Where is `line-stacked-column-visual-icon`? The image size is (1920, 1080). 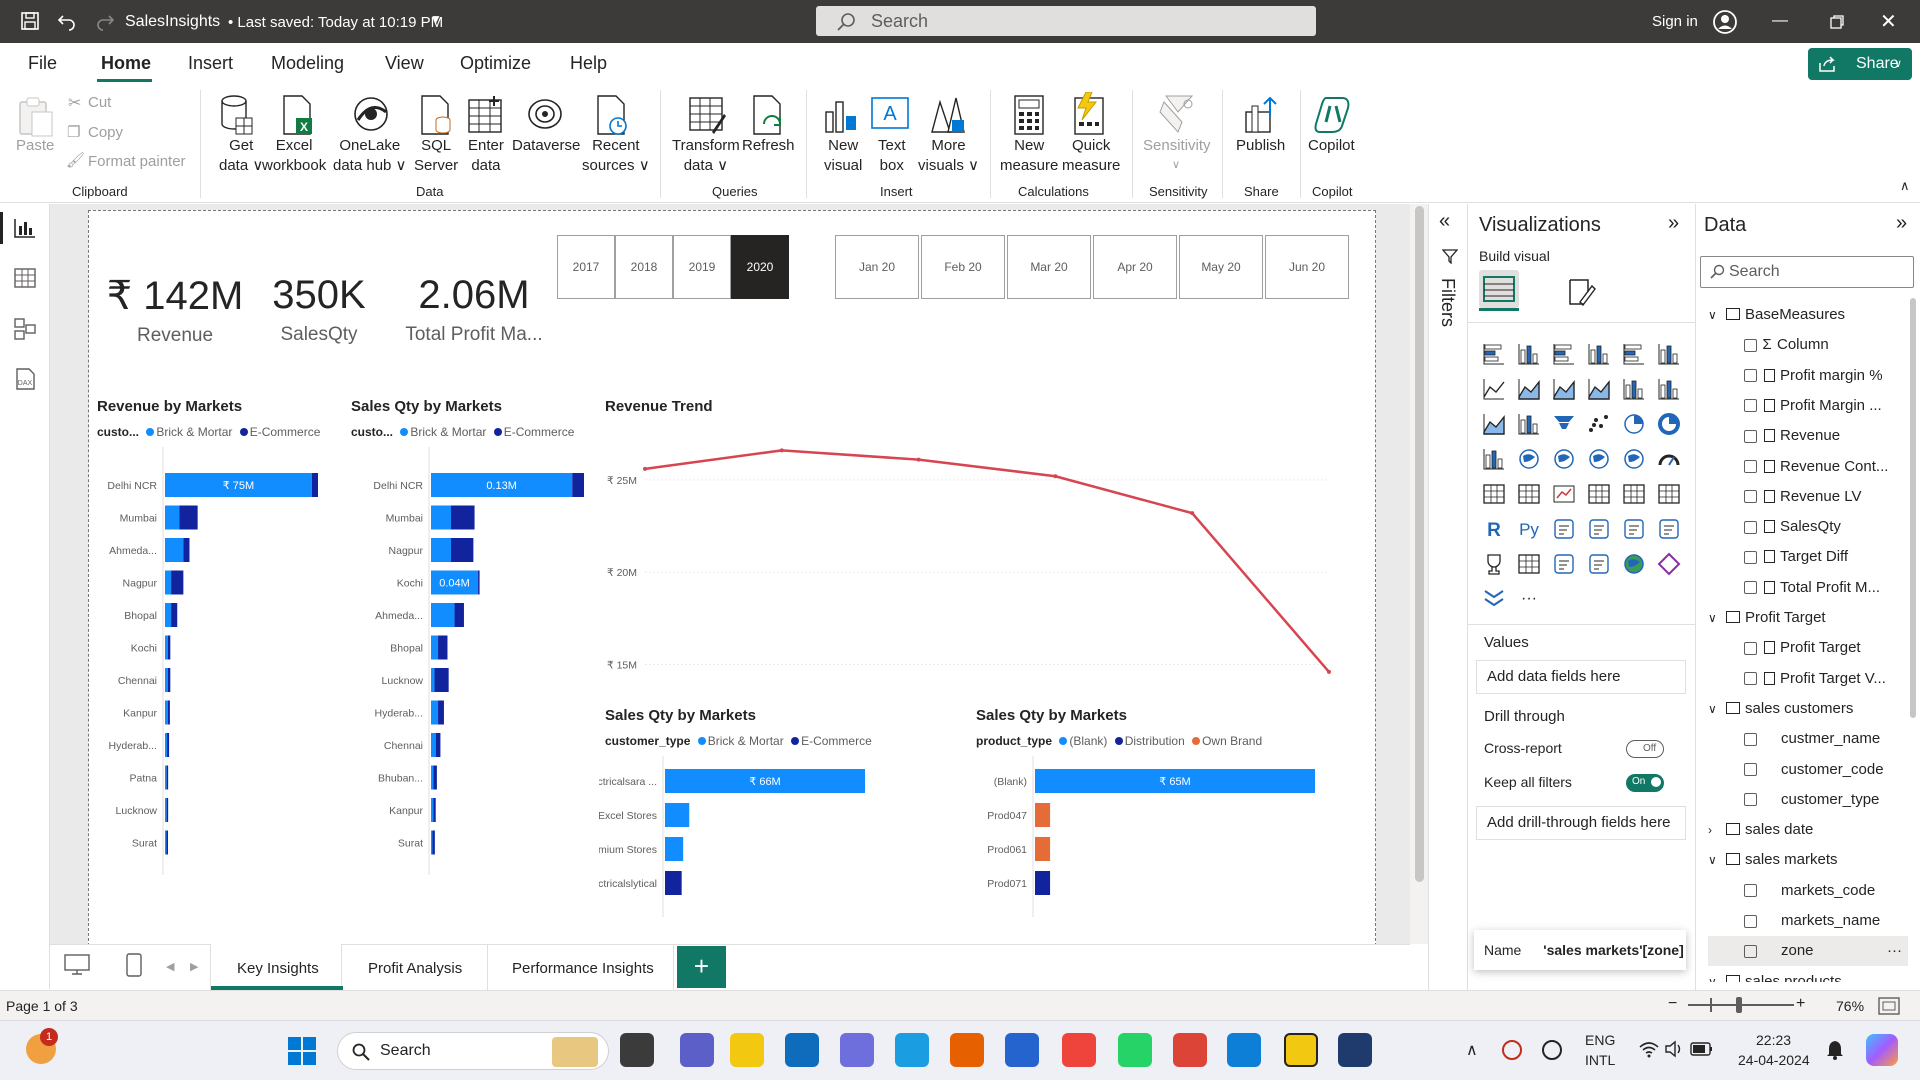 line-stacked-column-visual-icon is located at coordinates (1669, 389).